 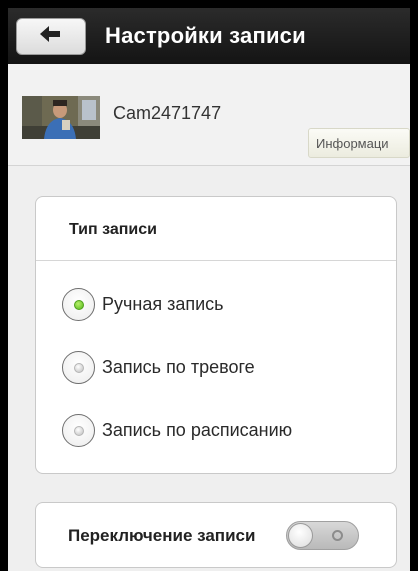 I want to click on toggle-off-icon, so click(x=337, y=535).